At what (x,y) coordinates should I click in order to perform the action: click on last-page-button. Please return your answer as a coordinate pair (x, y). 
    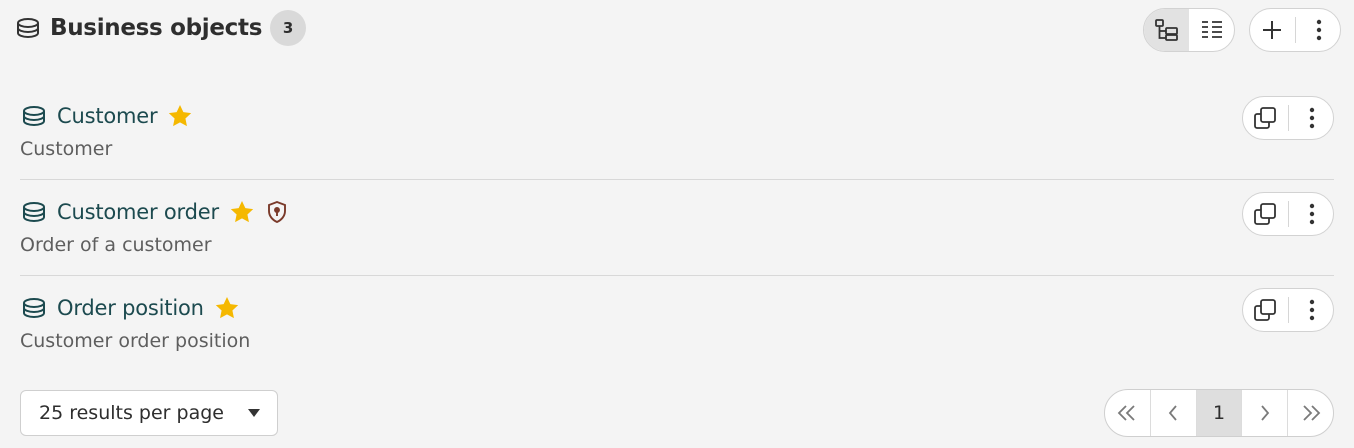
    Looking at the image, I should click on (1310, 413).